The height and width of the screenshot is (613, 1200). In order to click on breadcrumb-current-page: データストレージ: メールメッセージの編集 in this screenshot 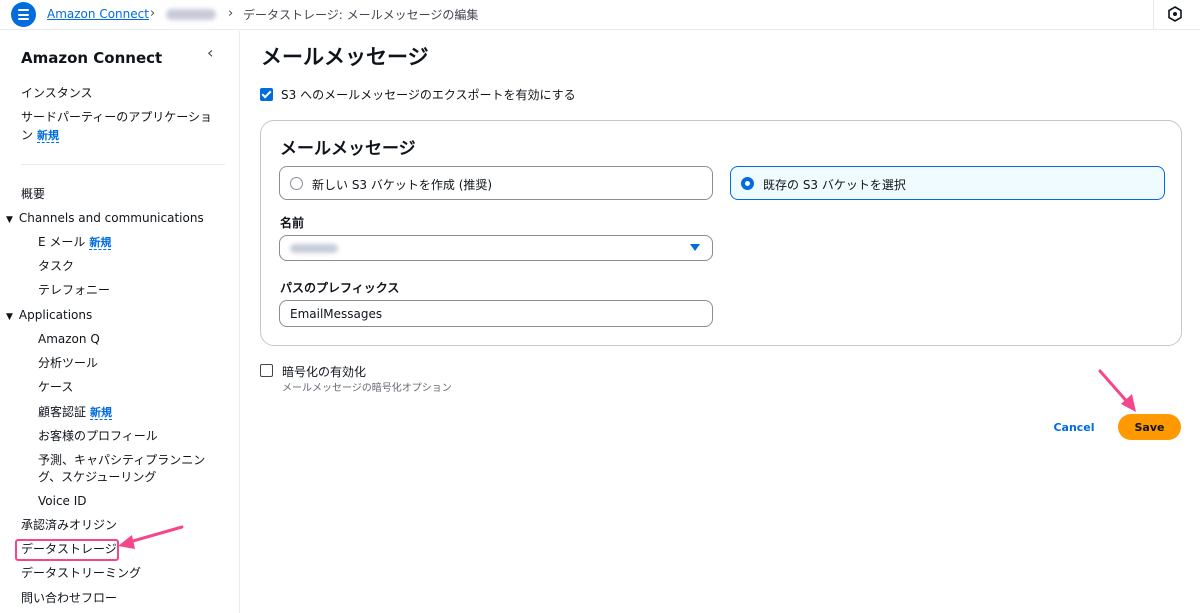, I will do `click(361, 15)`.